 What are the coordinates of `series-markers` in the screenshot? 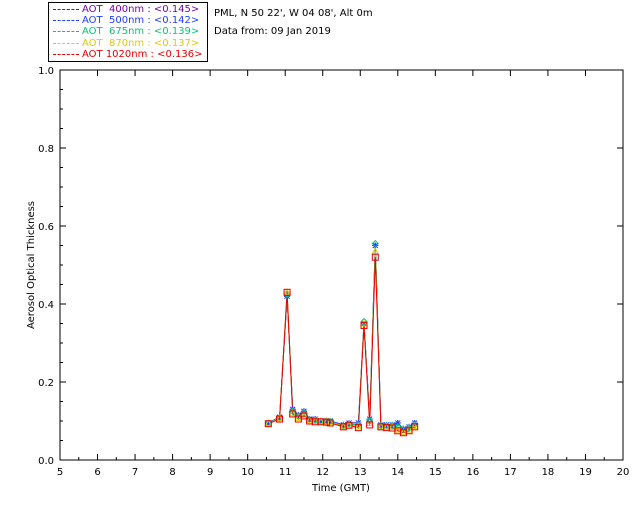 It's located at (341, 338).